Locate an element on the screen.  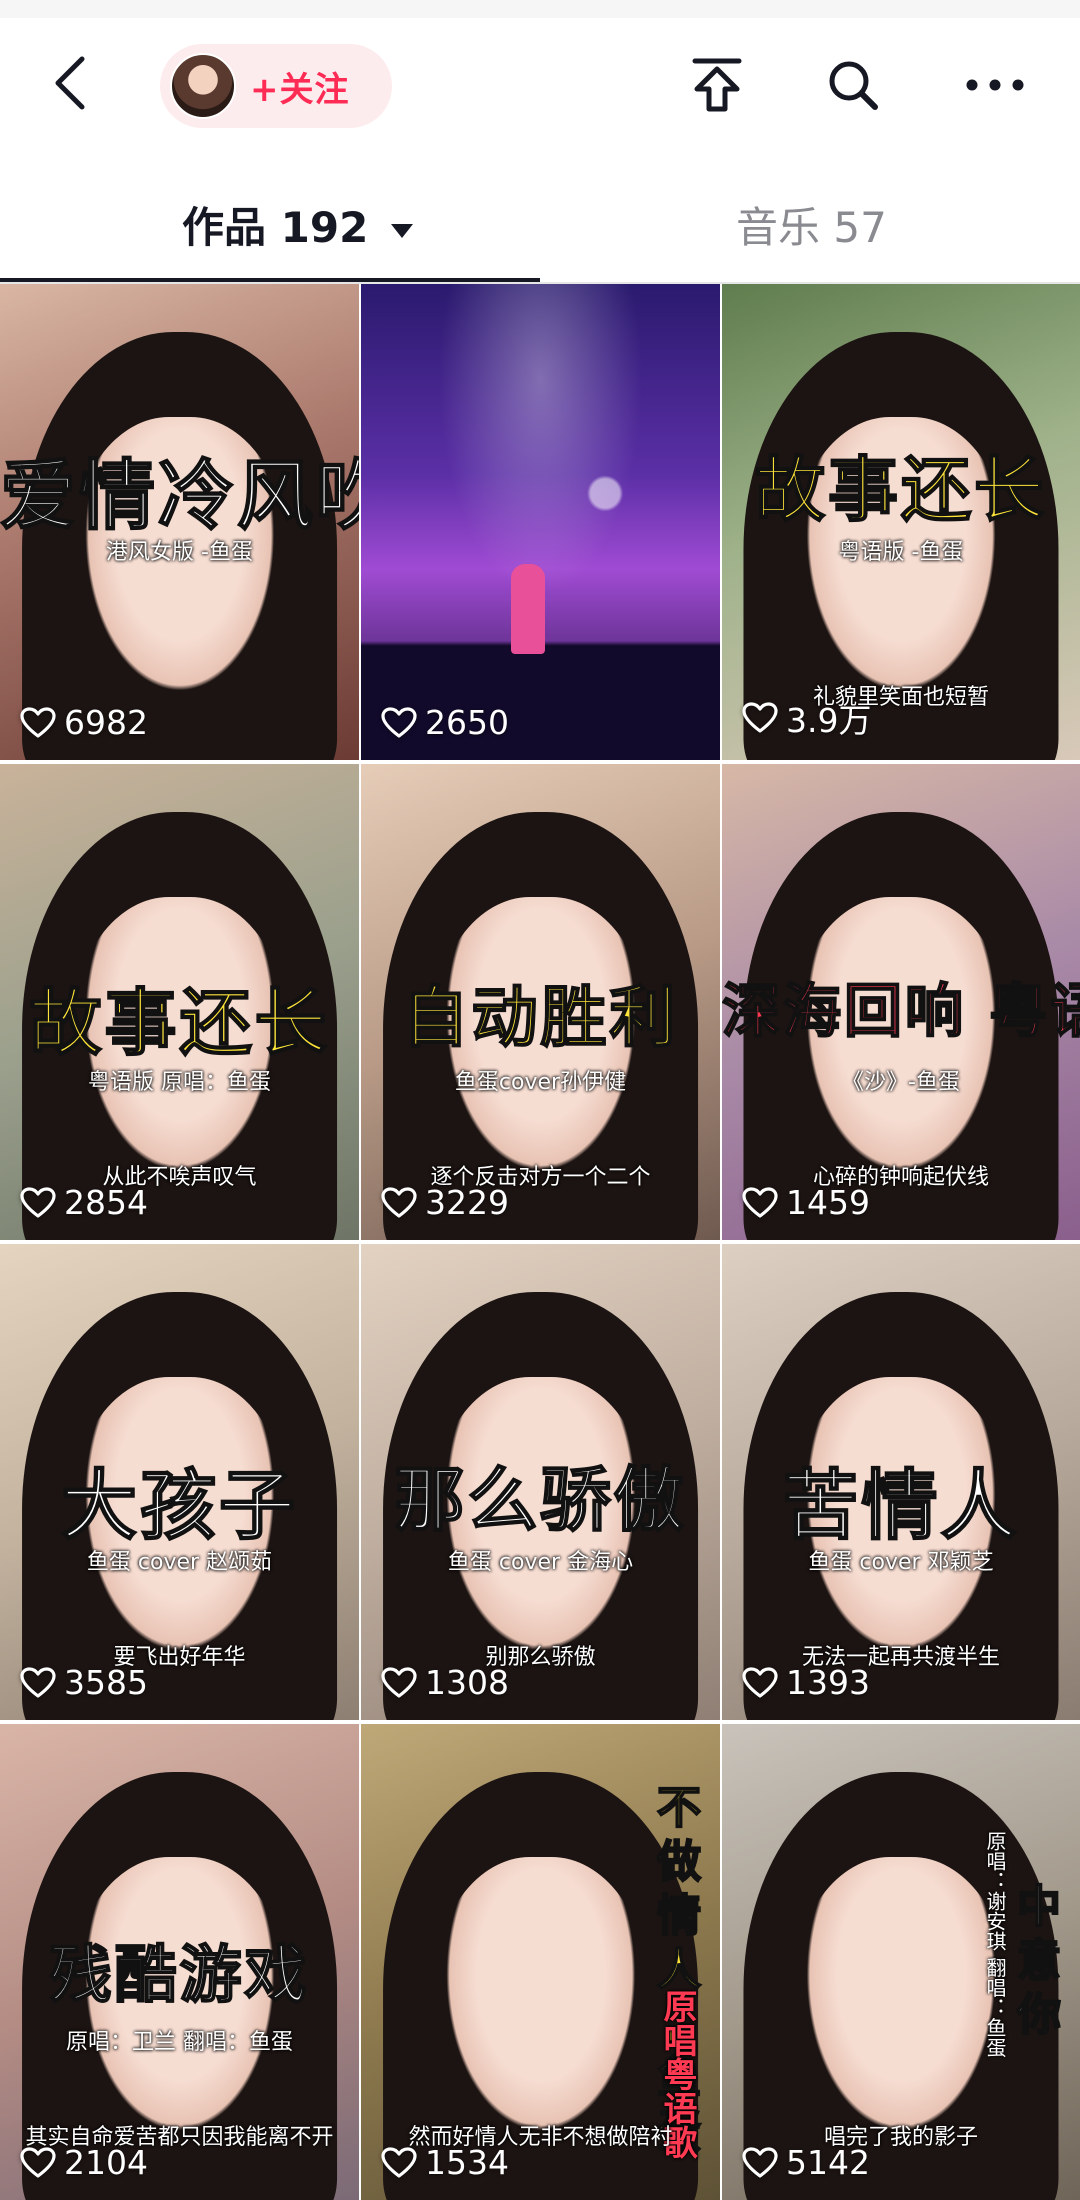
video-tile: 2650 is located at coordinates (540, 522).